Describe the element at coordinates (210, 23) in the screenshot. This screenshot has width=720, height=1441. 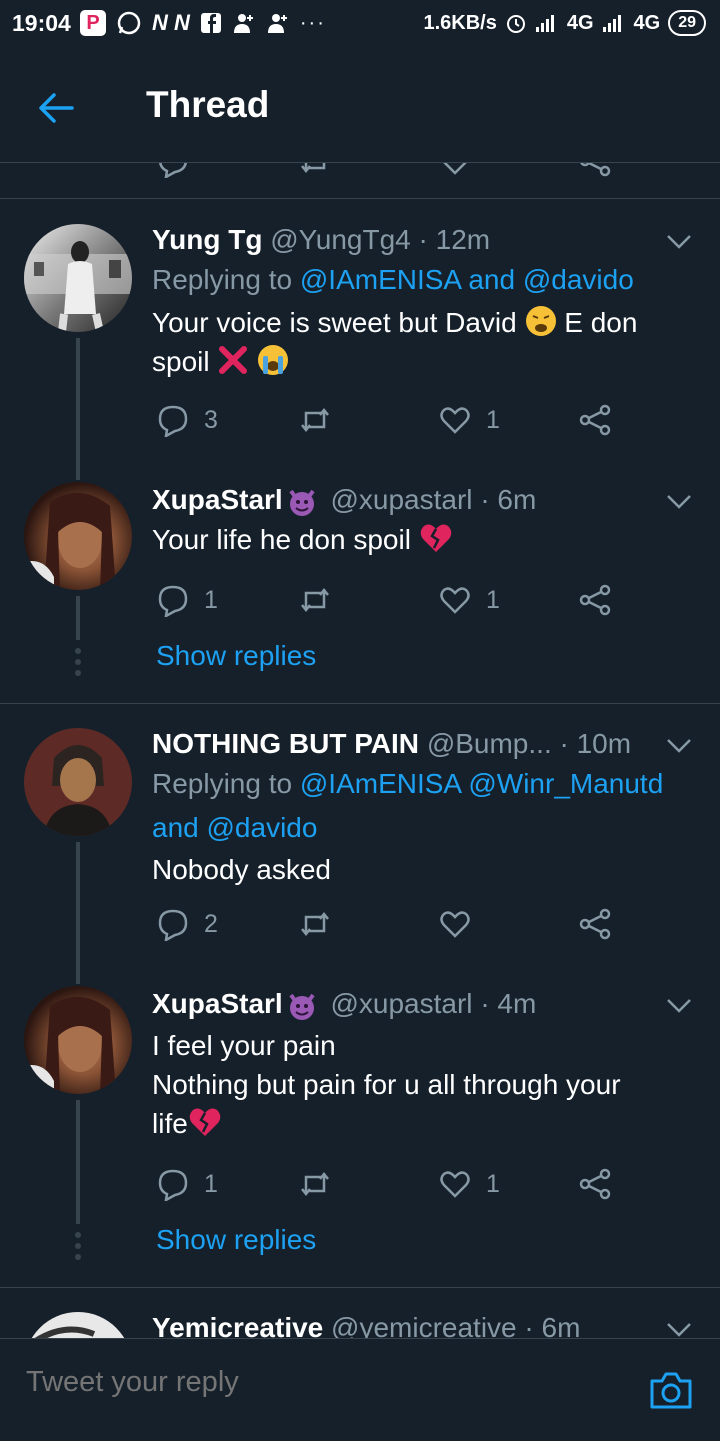
I see `facebook-icon` at that location.